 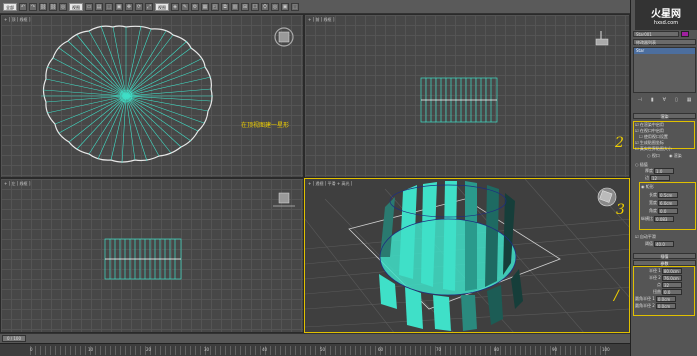 What do you see at coordinates (663, 211) in the screenshot?
I see `spinner-angle: 角度 0.0` at bounding box center [663, 211].